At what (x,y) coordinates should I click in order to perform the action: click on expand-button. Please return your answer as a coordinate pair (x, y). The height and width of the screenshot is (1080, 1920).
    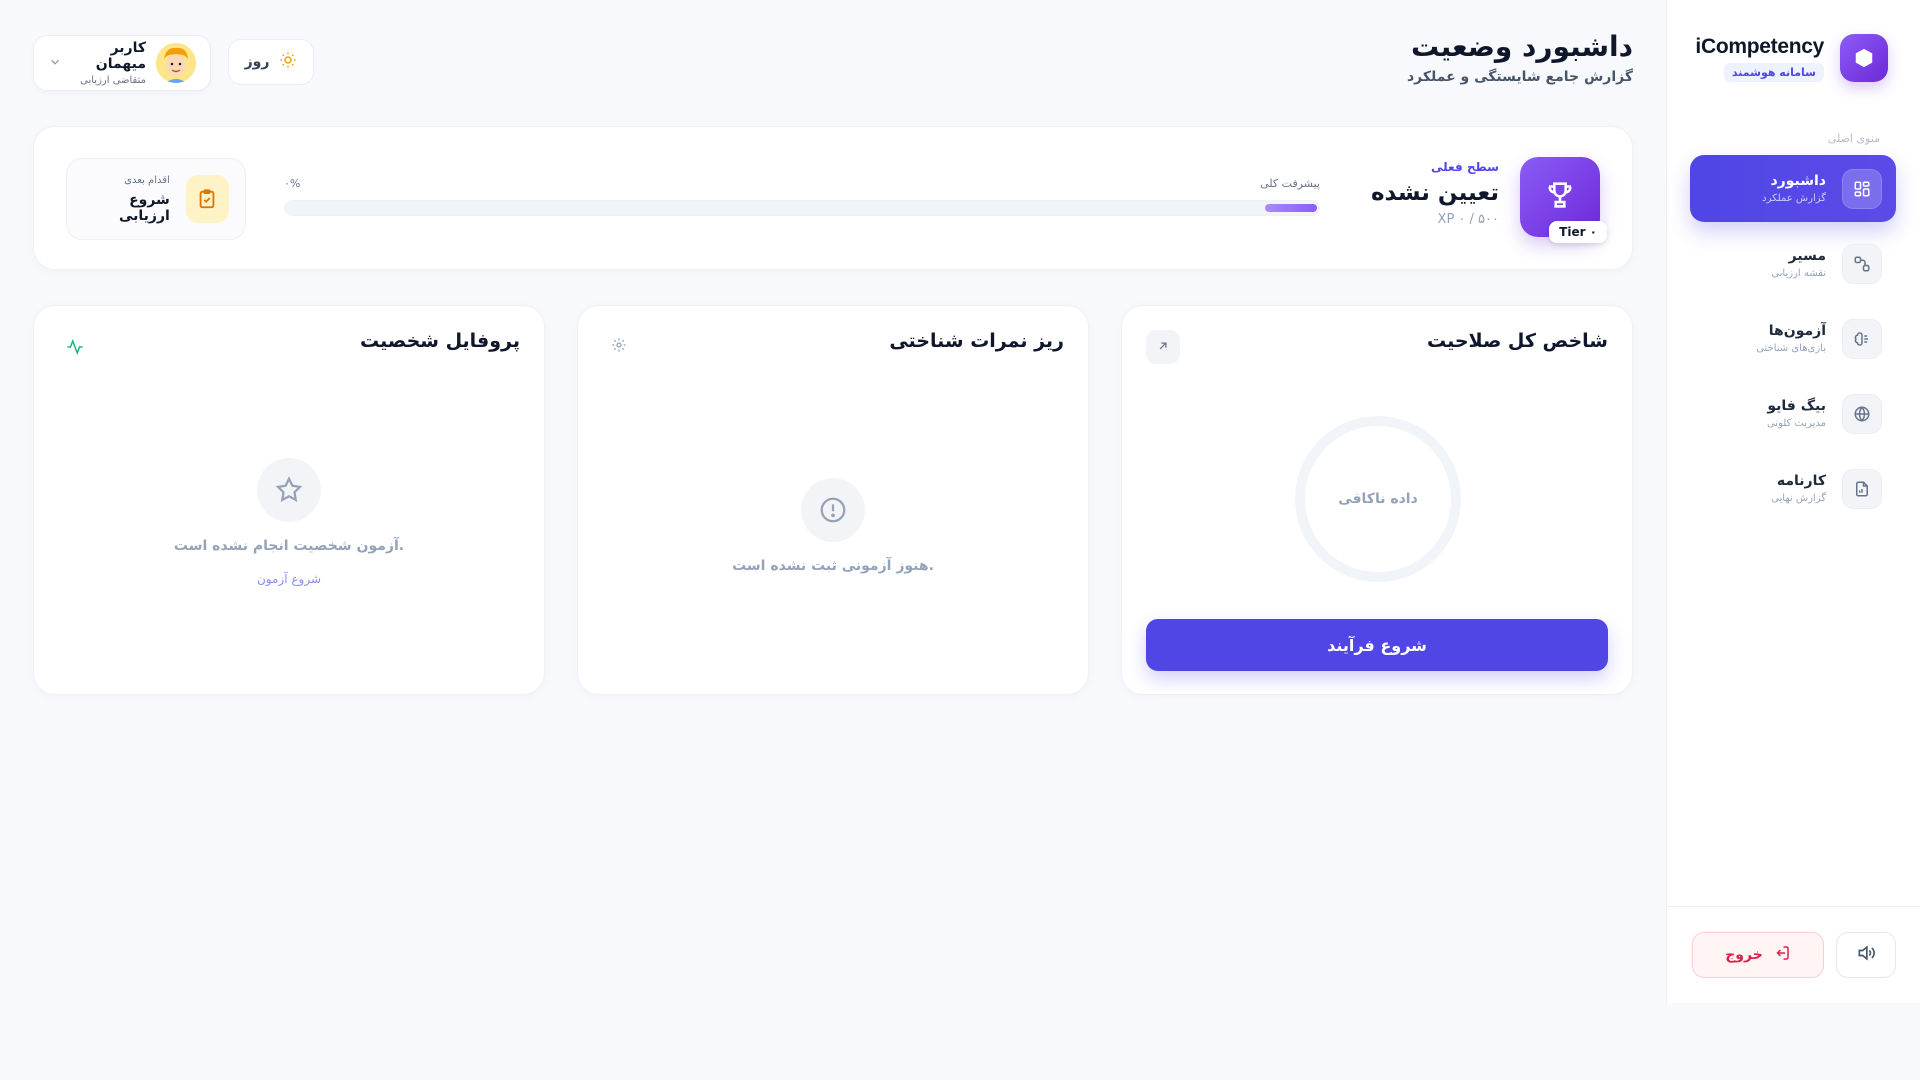
    Looking at the image, I should click on (1163, 347).